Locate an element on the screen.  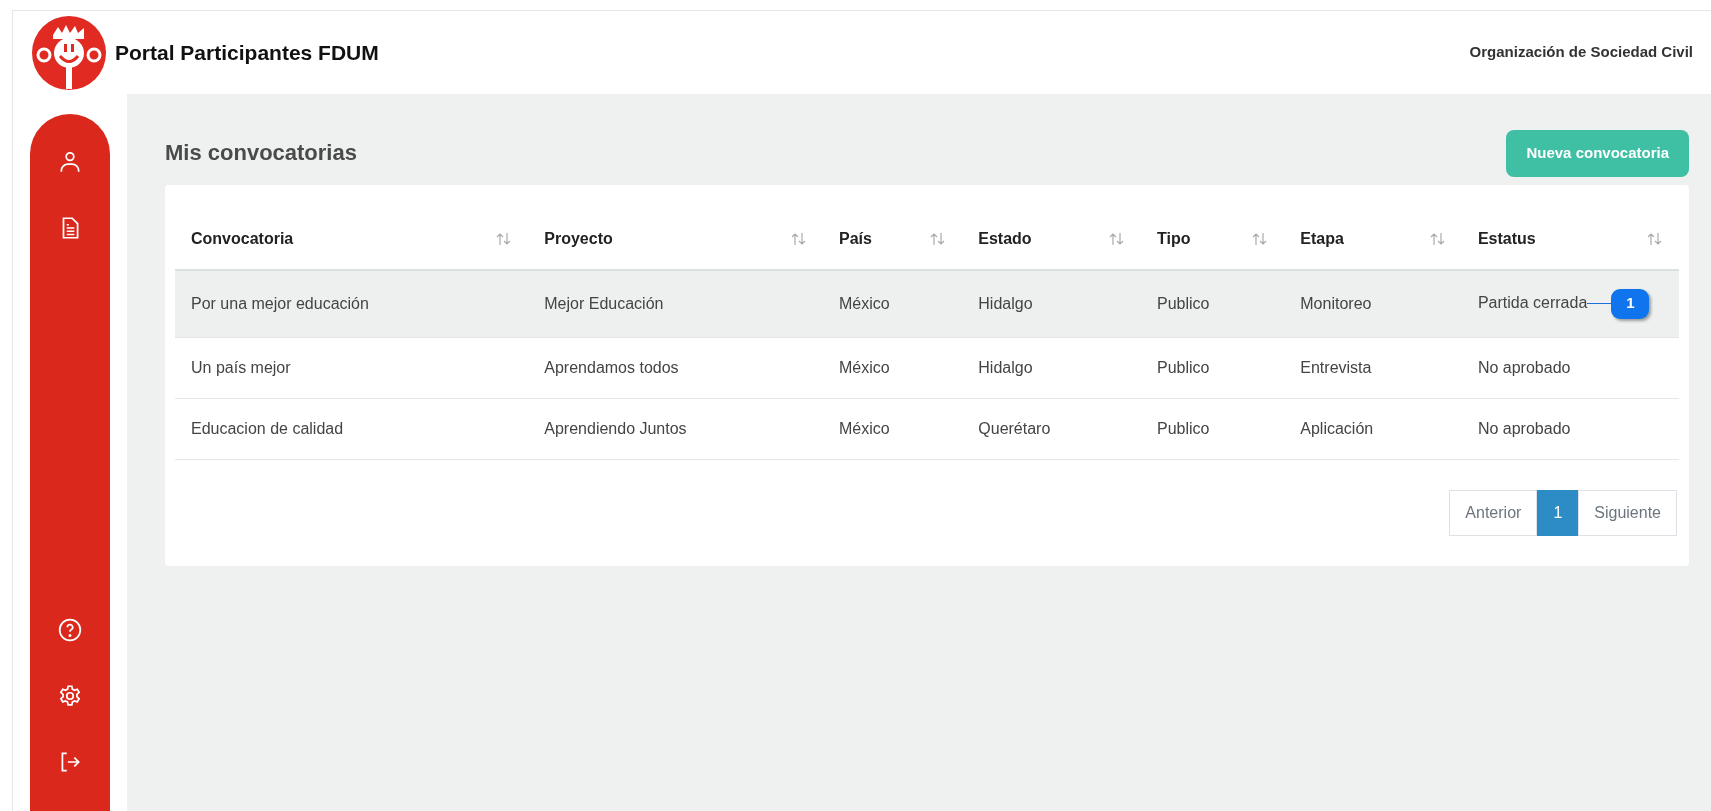
table-cell: Un país mejor is located at coordinates (241, 367).